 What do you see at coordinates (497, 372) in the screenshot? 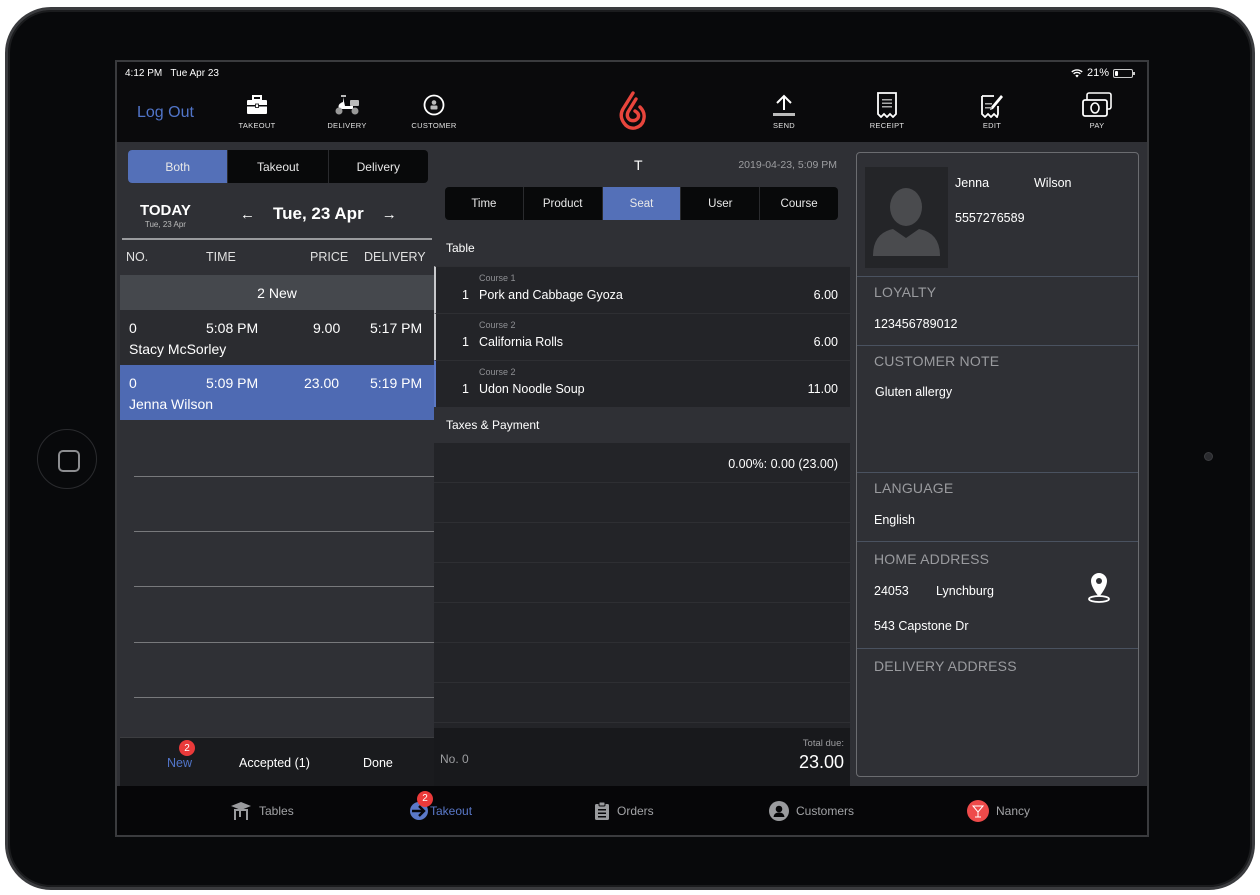
I see `item-course: Course 2` at bounding box center [497, 372].